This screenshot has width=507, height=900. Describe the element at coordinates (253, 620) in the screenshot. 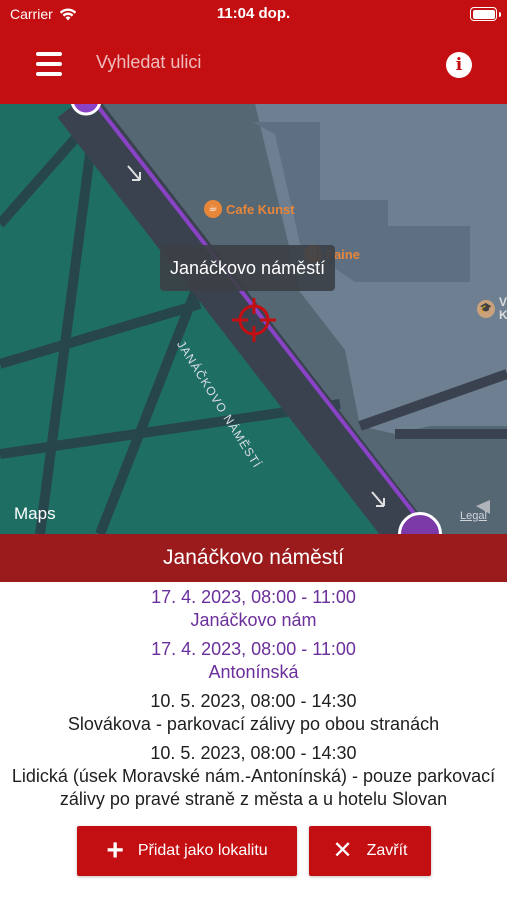

I see `event-place: Janáčkovo nám` at that location.